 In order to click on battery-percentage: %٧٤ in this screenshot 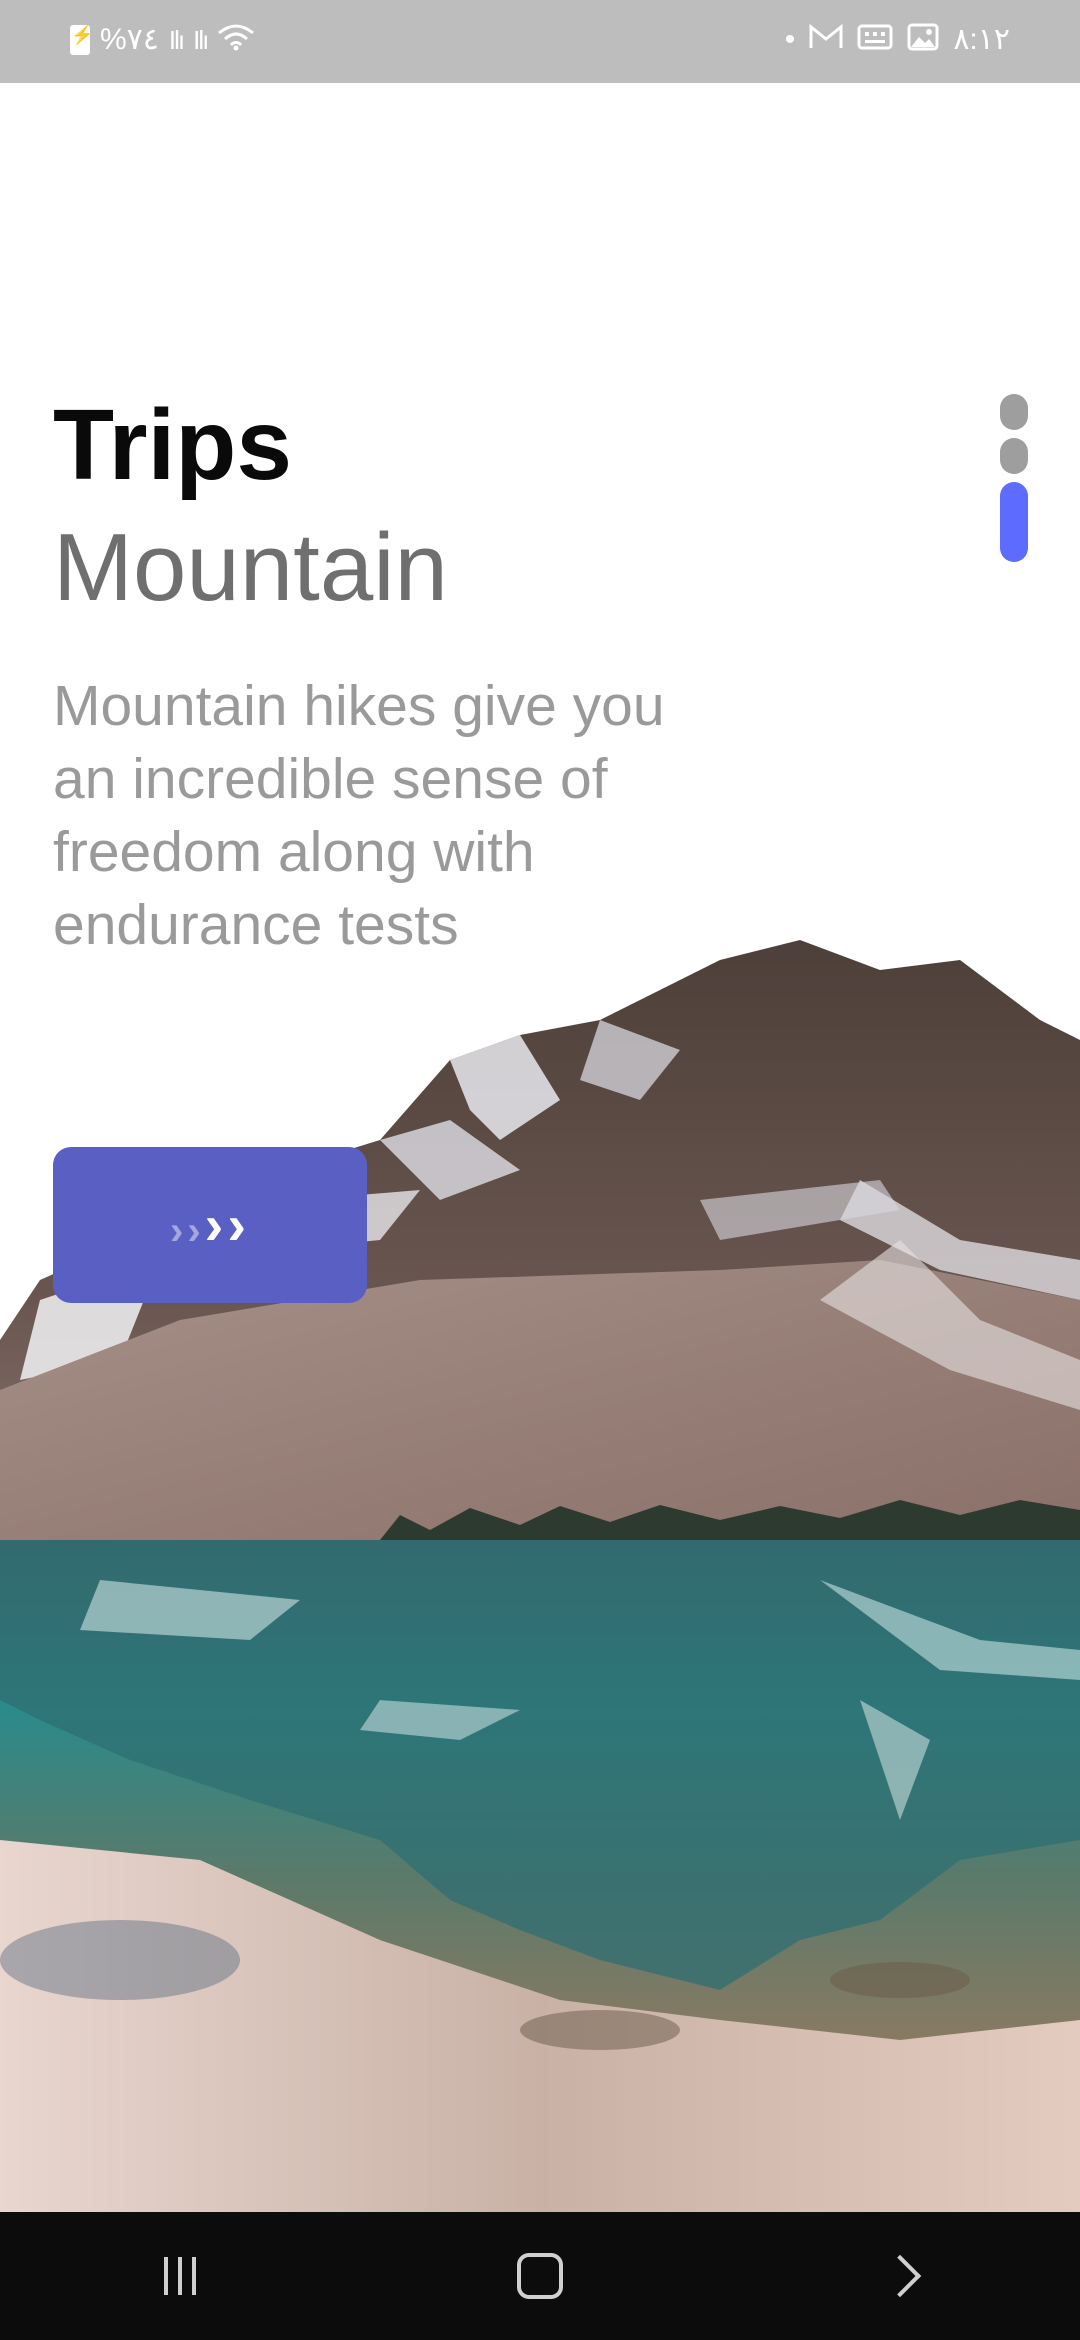, I will do `click(129, 39)`.